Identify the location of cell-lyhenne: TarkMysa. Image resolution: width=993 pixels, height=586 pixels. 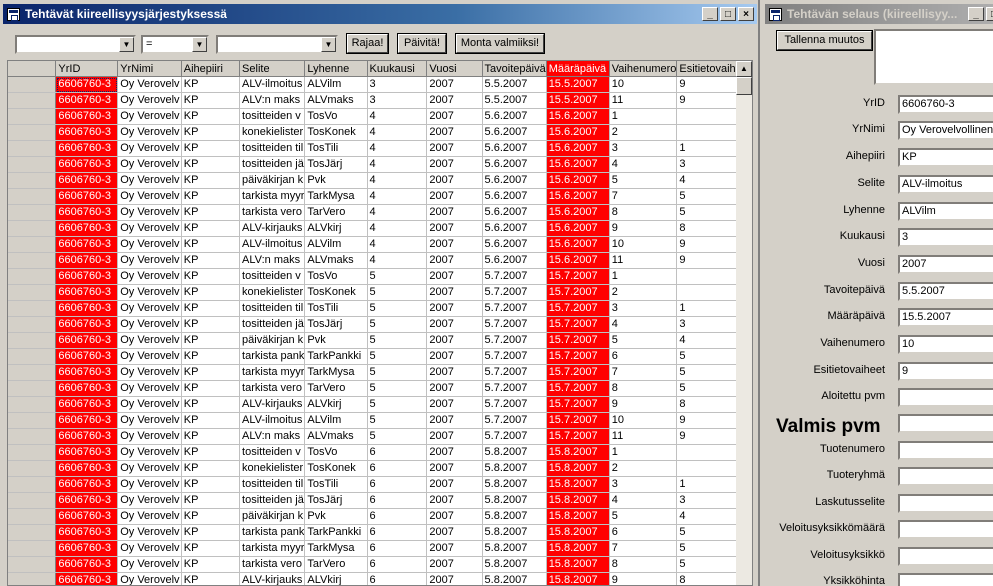
(336, 548).